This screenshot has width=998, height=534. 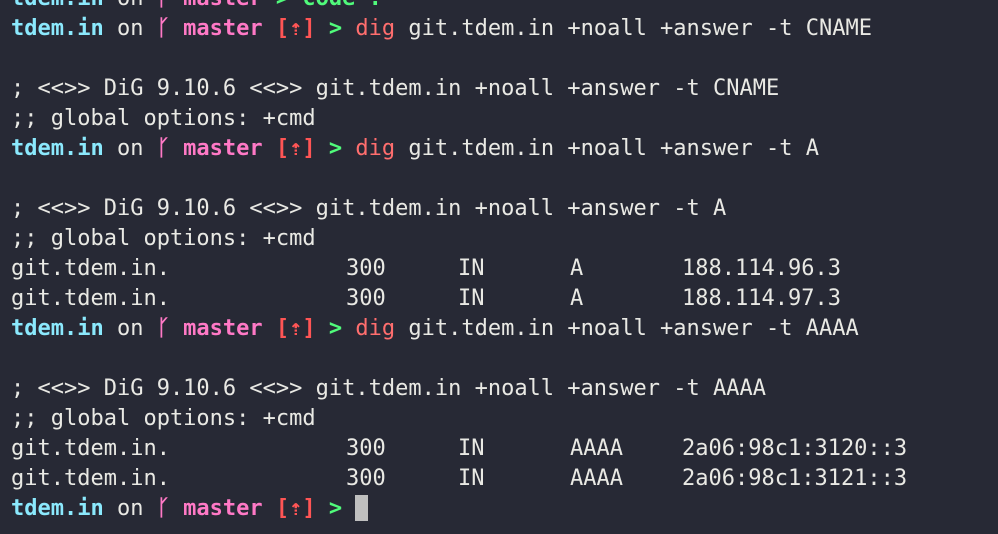 I want to click on record-value: 188.114.97.3, so click(x=761, y=298).